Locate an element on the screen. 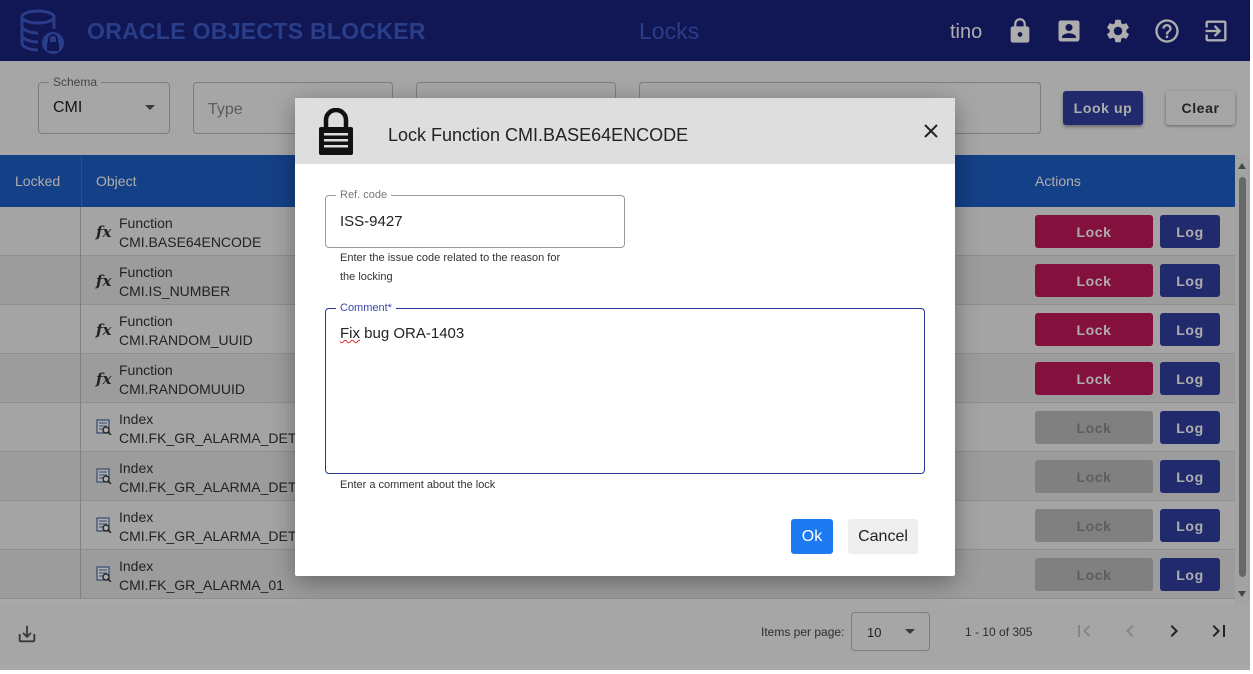  comment-label: Comment* is located at coordinates (366, 308).